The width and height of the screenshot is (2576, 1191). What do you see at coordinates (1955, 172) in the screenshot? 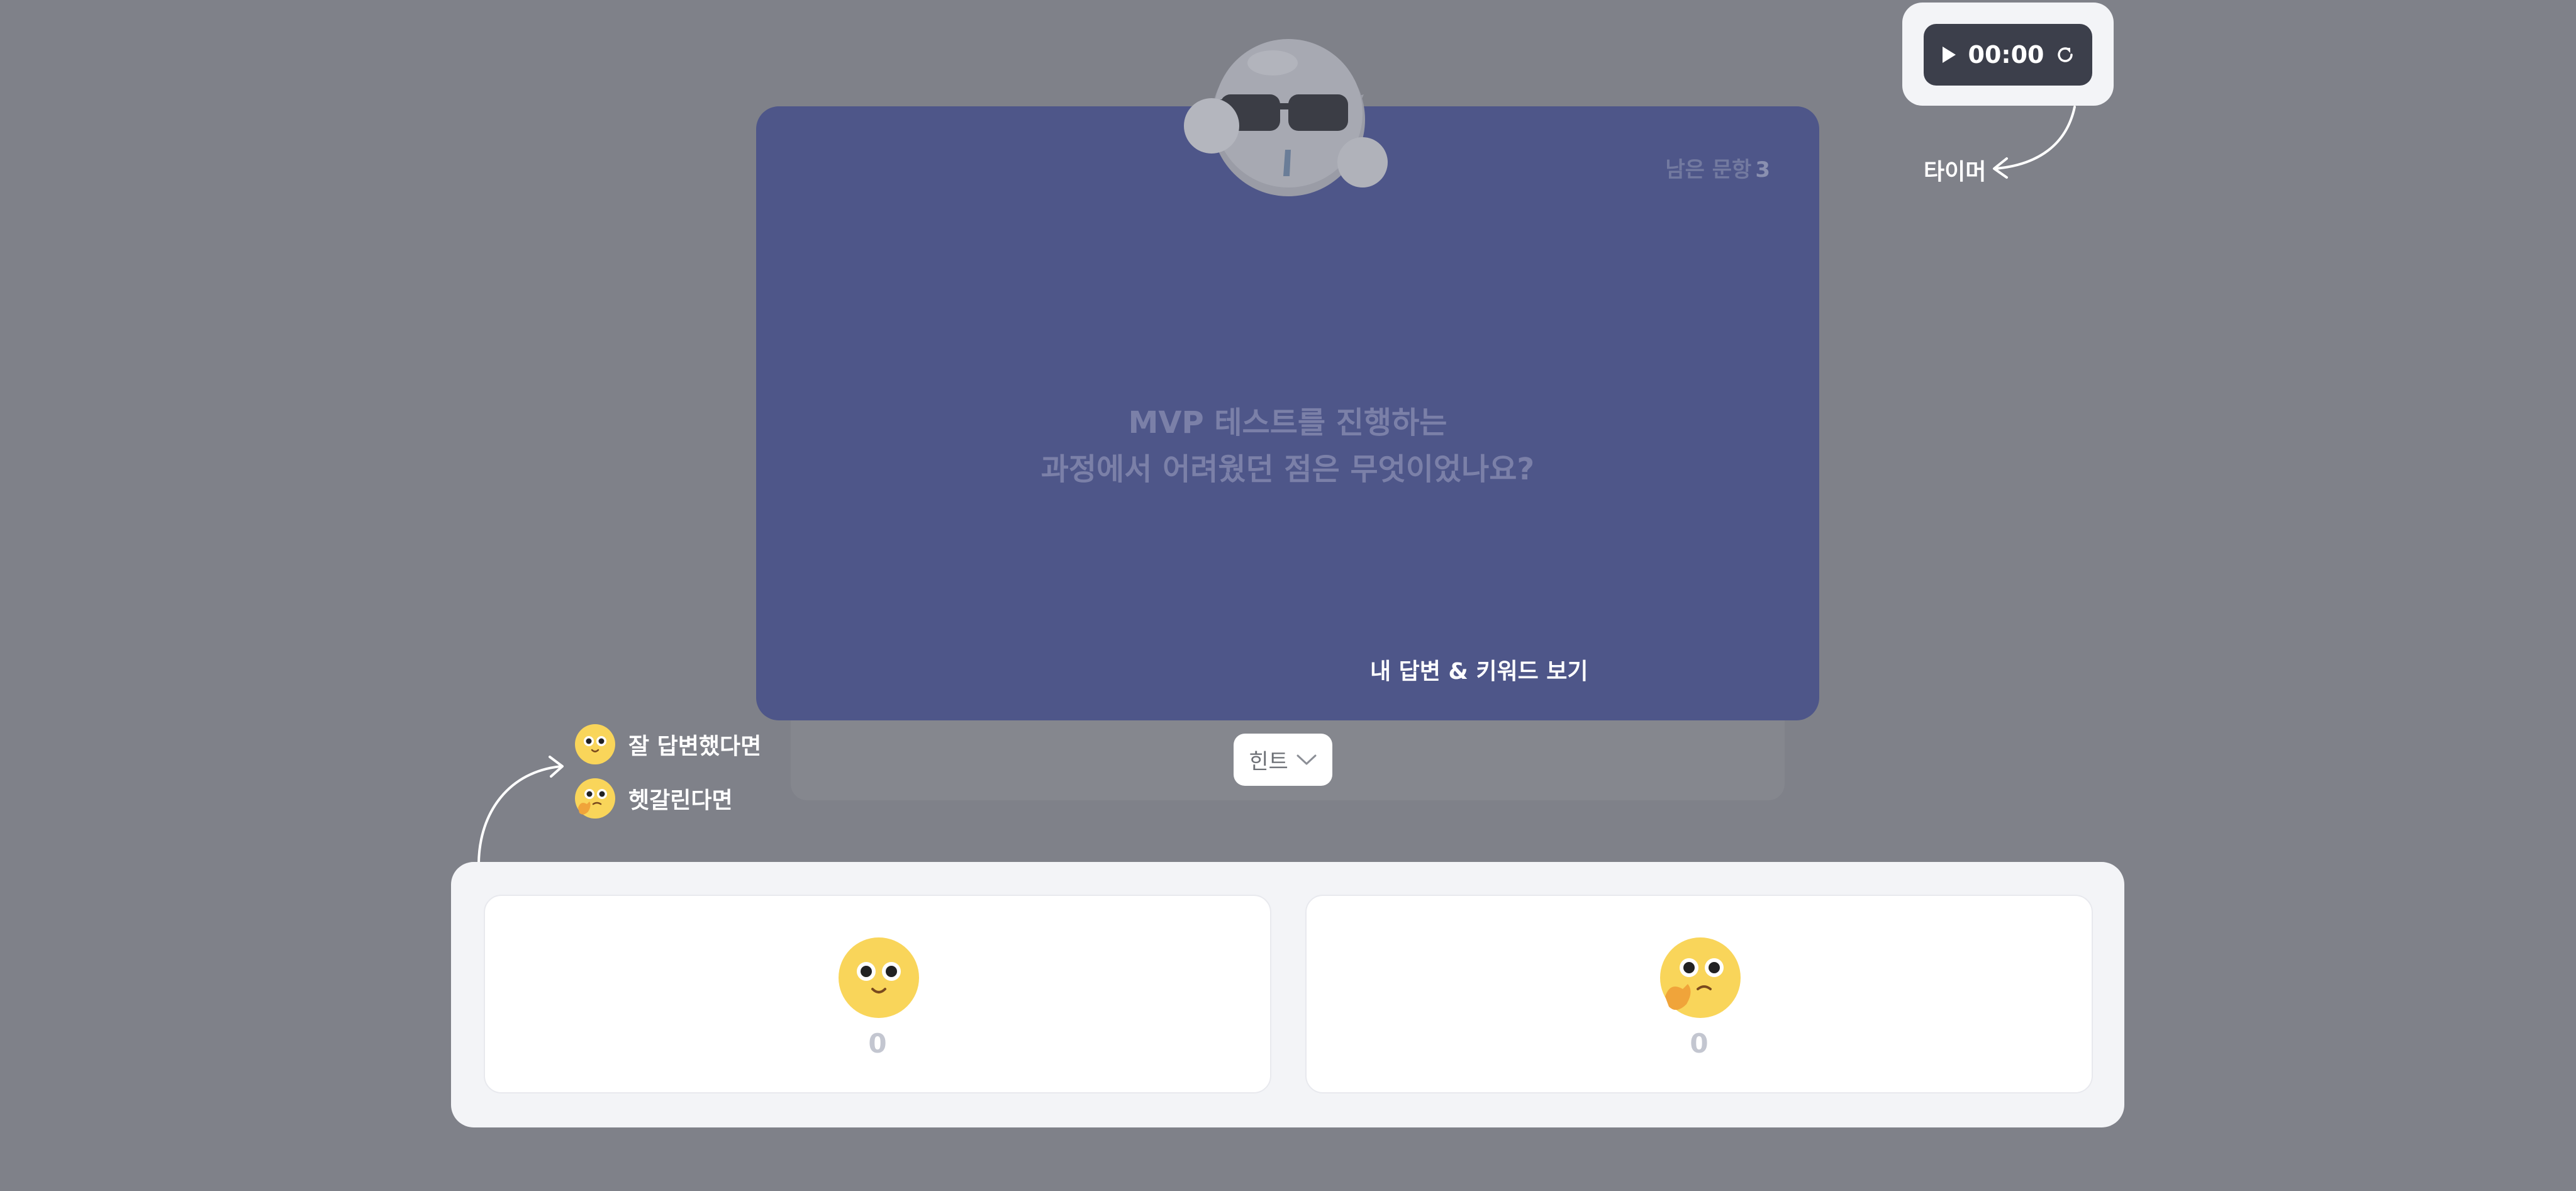
I see `timer-callout-label: 타이머` at bounding box center [1955, 172].